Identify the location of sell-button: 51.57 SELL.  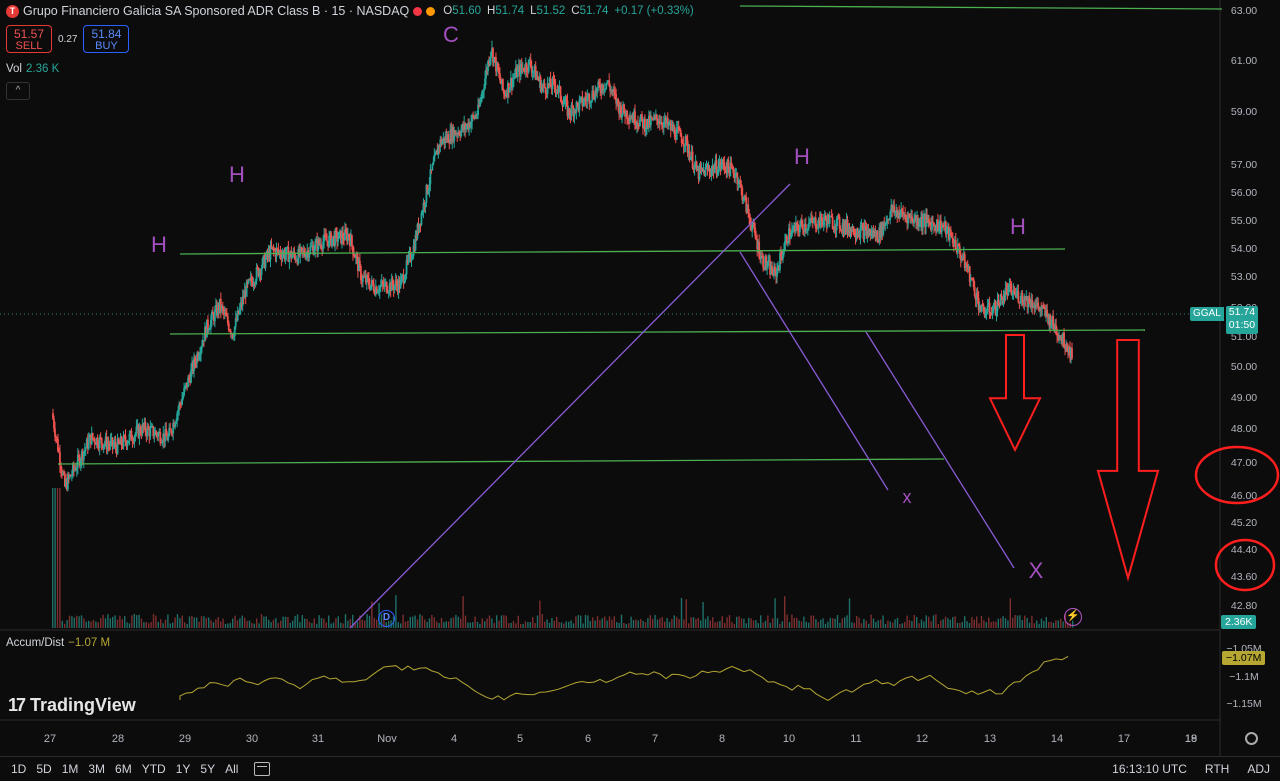
(29, 39).